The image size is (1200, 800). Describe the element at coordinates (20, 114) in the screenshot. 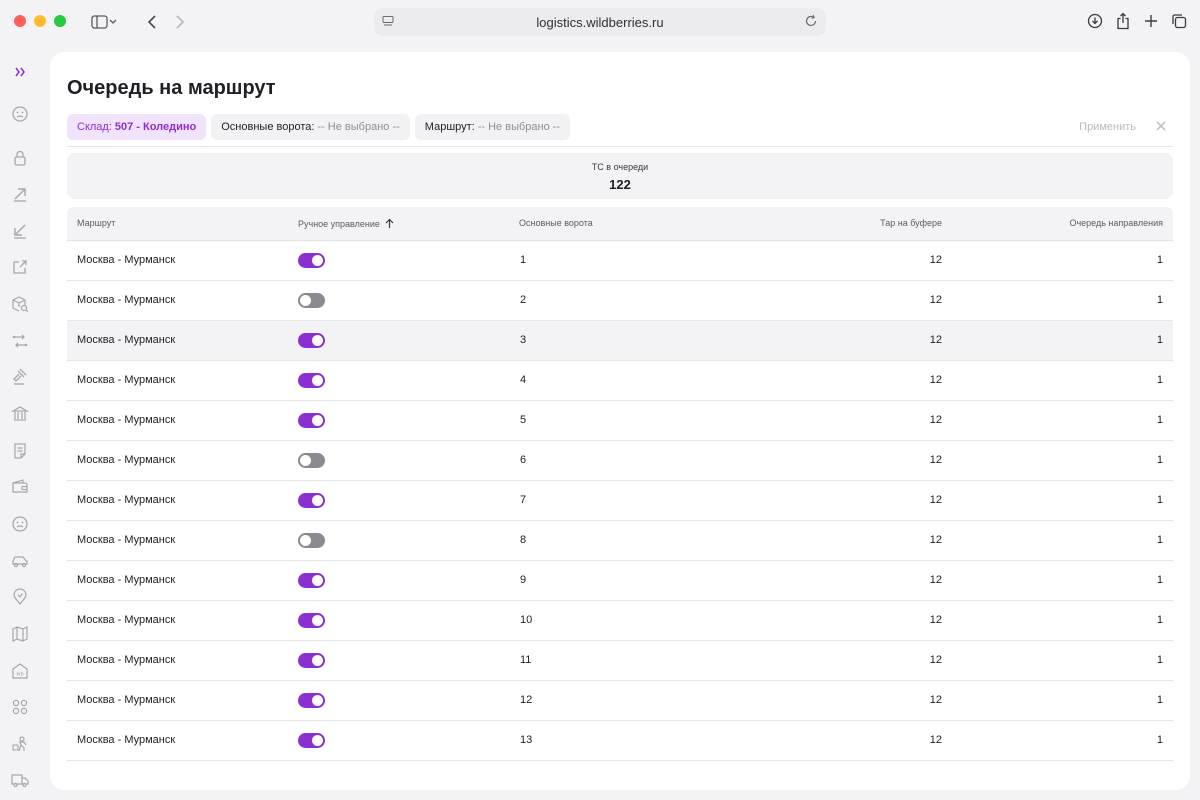

I see `sidebar-item-profile` at that location.